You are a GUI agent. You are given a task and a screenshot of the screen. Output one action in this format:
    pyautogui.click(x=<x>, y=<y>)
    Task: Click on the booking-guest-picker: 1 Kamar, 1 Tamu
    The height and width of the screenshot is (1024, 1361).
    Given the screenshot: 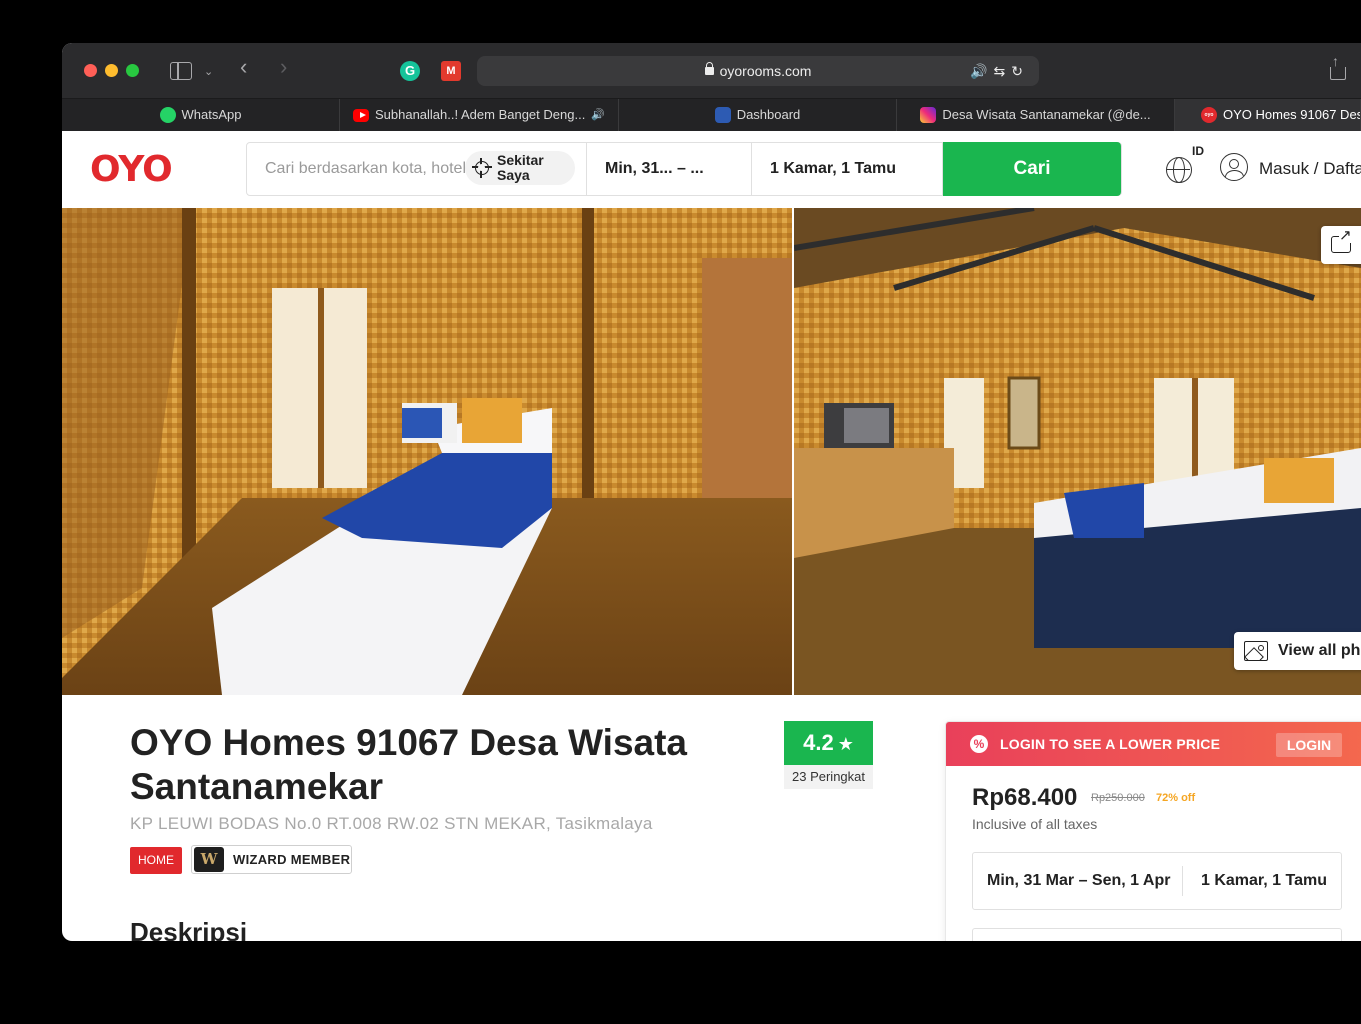 What is the action you would take?
    pyautogui.click(x=1255, y=881)
    